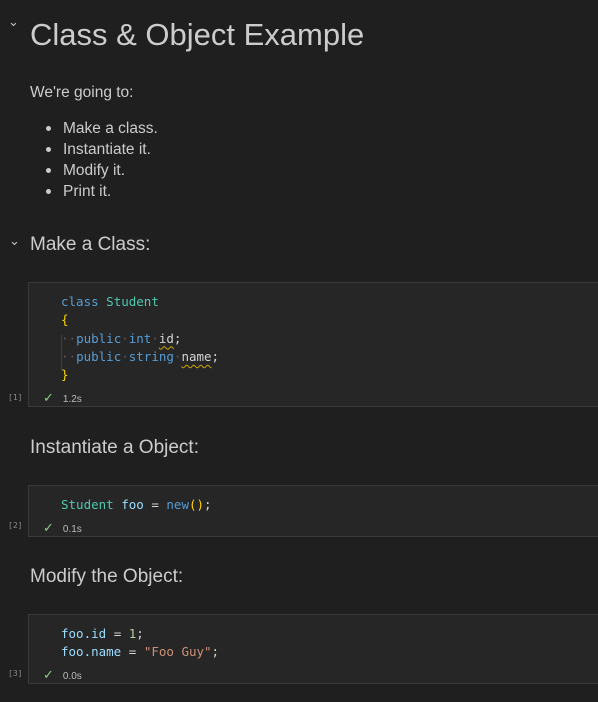 Image resolution: width=598 pixels, height=702 pixels. Describe the element at coordinates (313, 511) in the screenshot. I see `code-cell-2: Student foo = new(); ✓ 0.1s` at that location.